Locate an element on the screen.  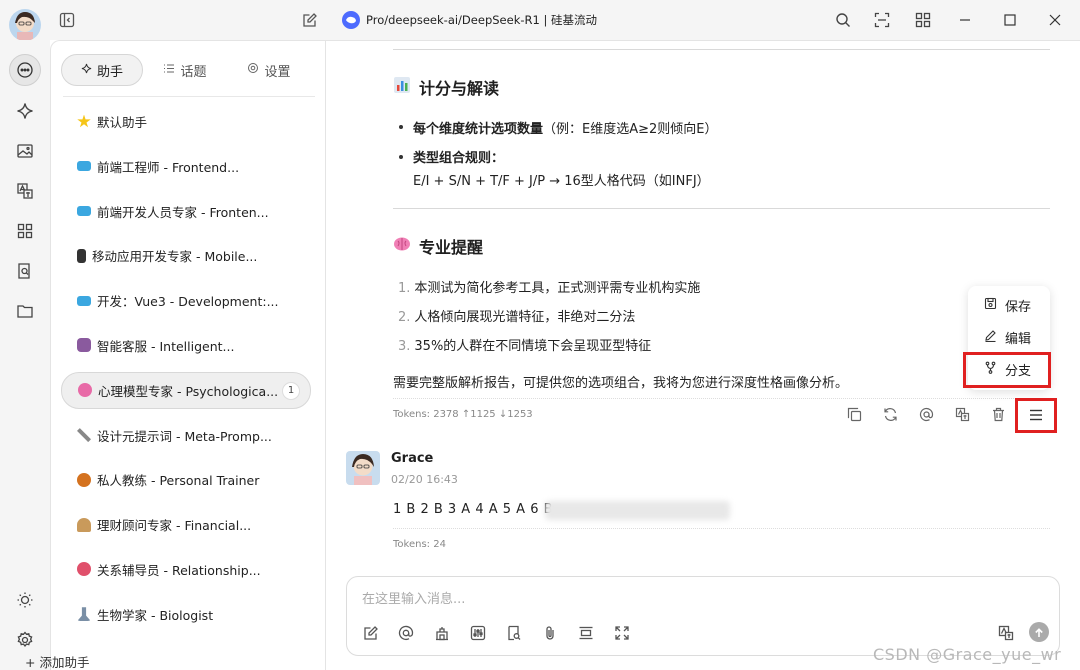
closing-text: 需要完整版解析报告，可提供您的选项组合，我将为您进行深度性格画像分析。 is located at coordinates (621, 383).